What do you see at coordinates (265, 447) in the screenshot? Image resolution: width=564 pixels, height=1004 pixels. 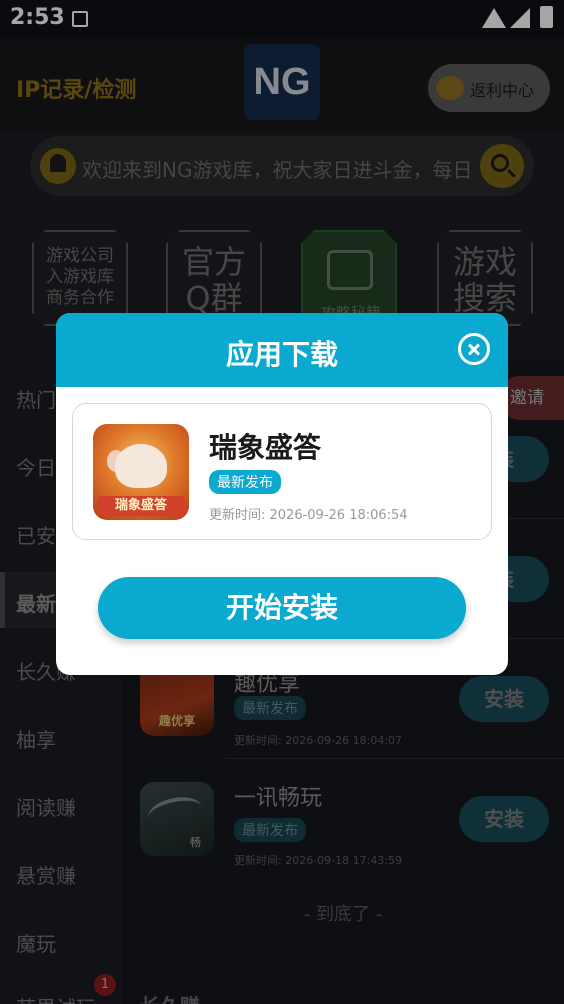 I see `dialog-app-name: 瑞象盛答` at bounding box center [265, 447].